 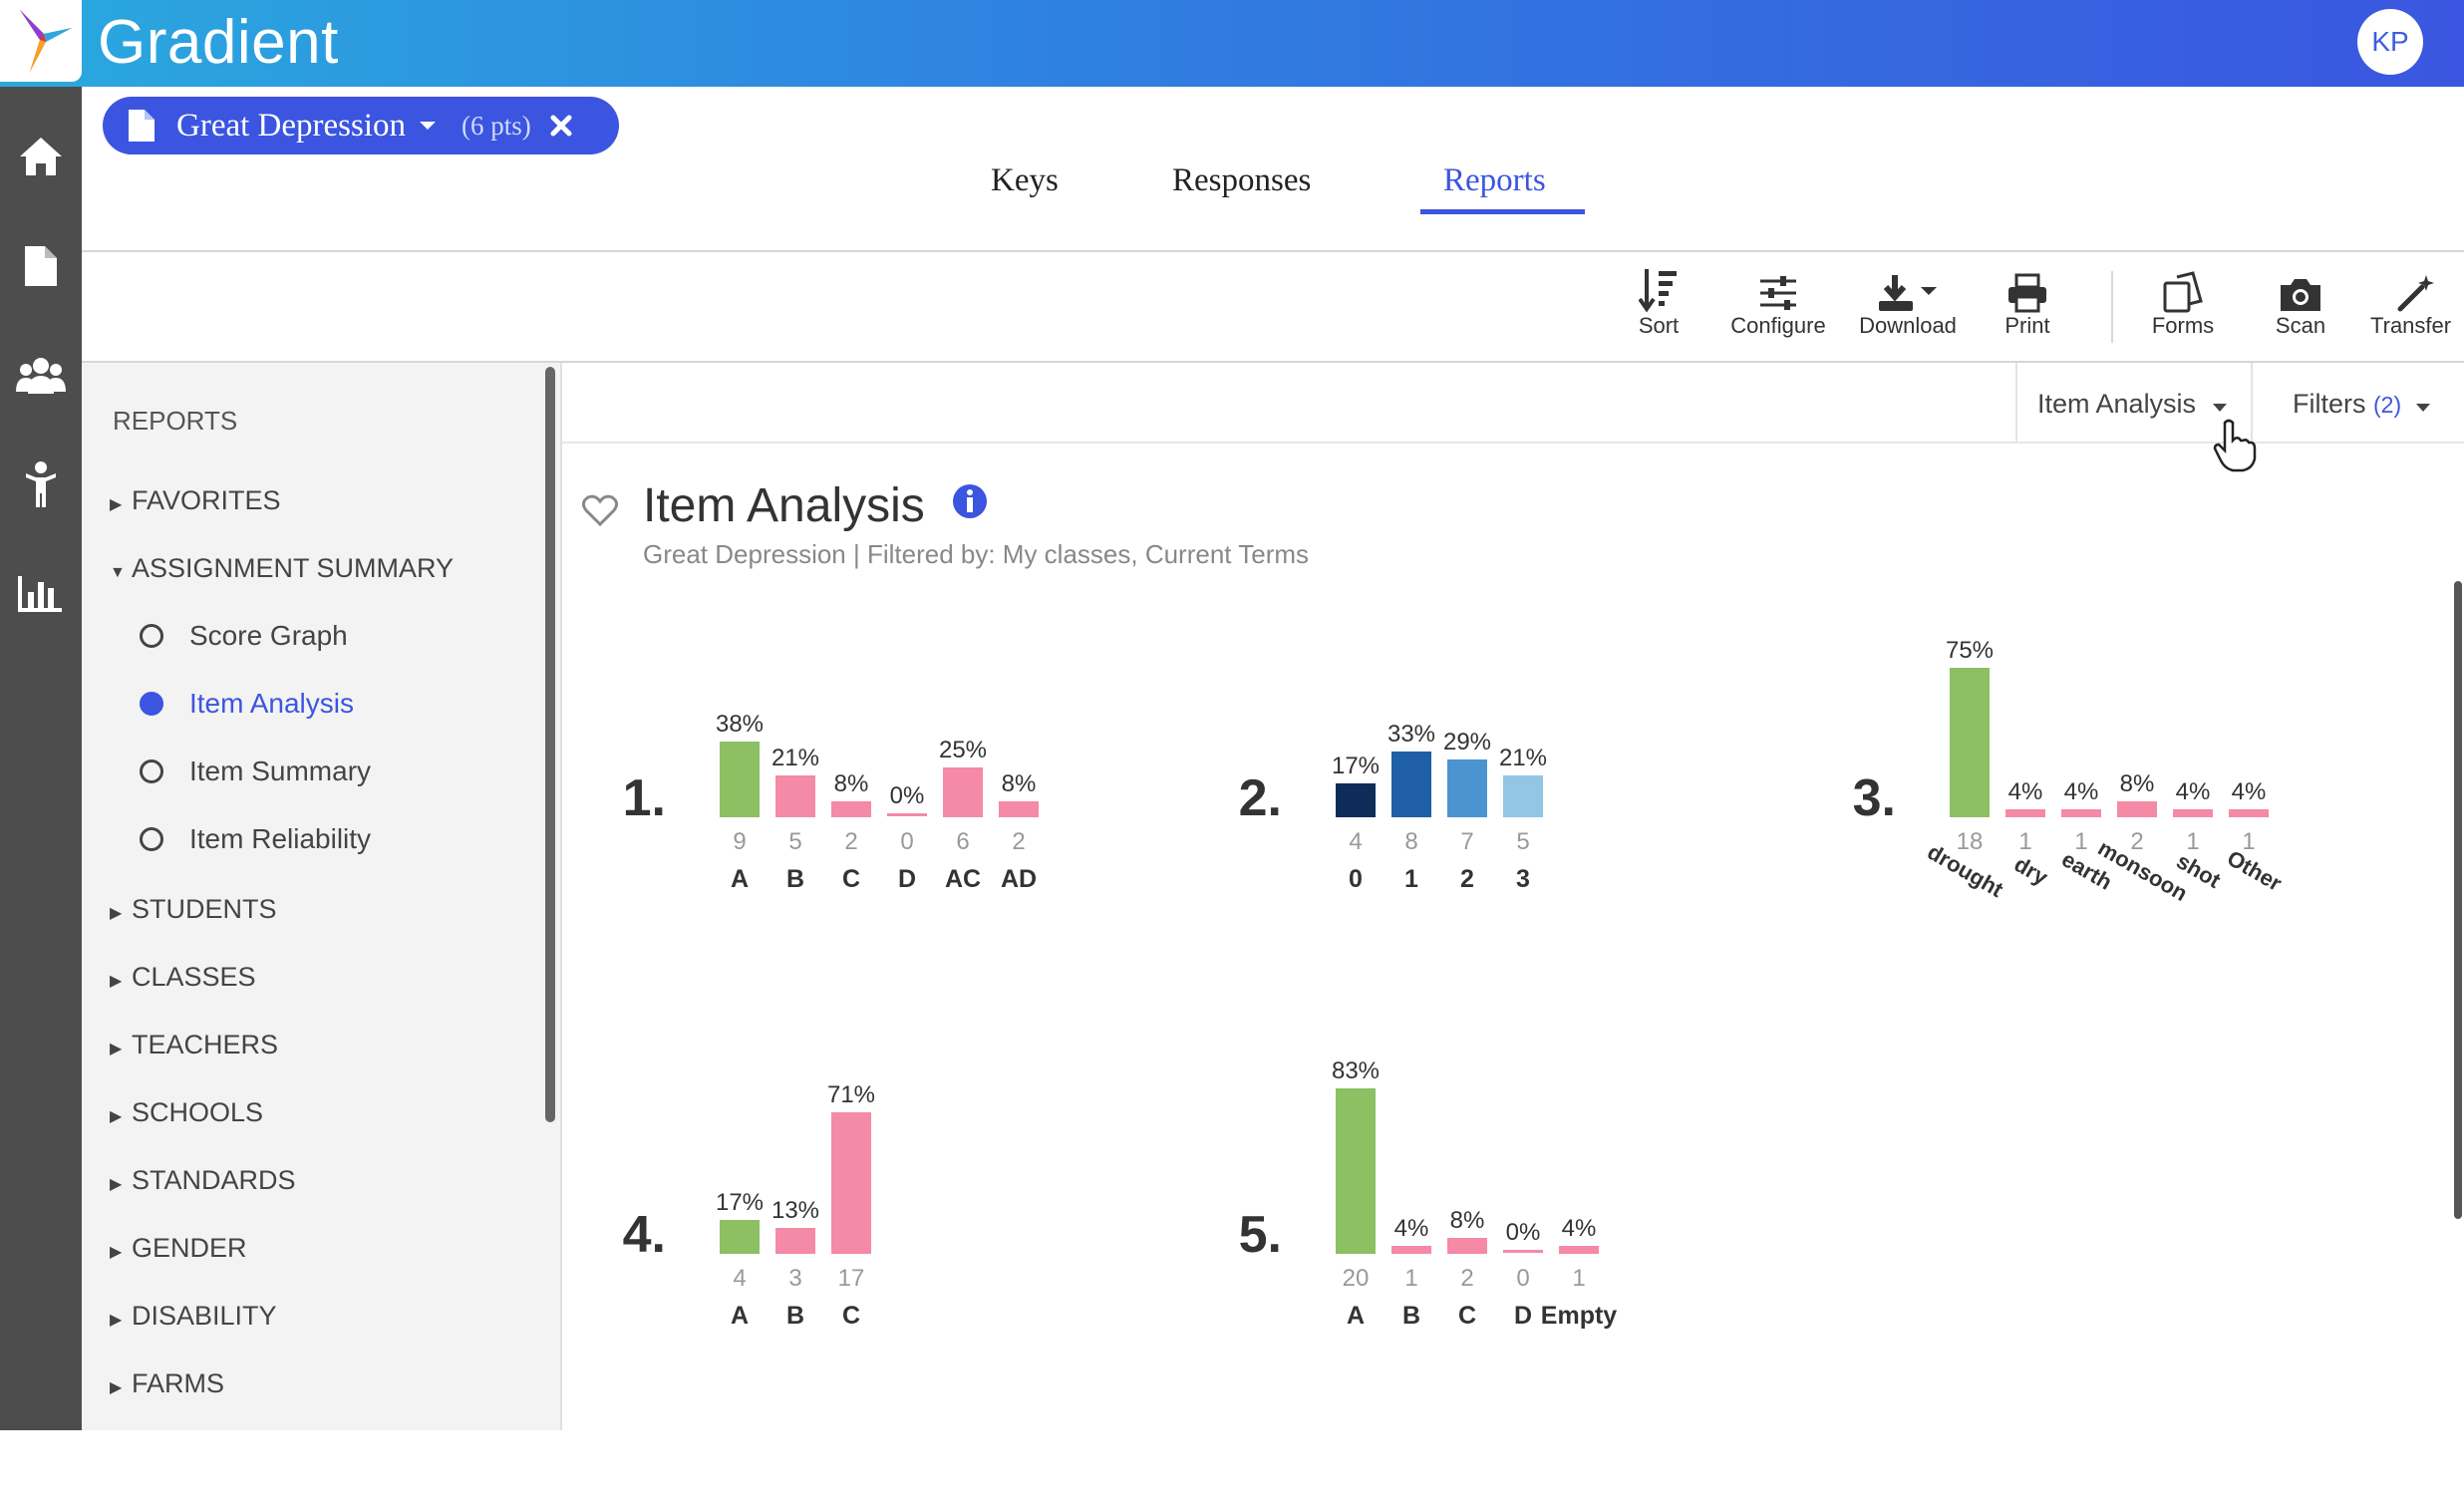 What do you see at coordinates (1659, 326) in the screenshot?
I see `sort-label: Sort` at bounding box center [1659, 326].